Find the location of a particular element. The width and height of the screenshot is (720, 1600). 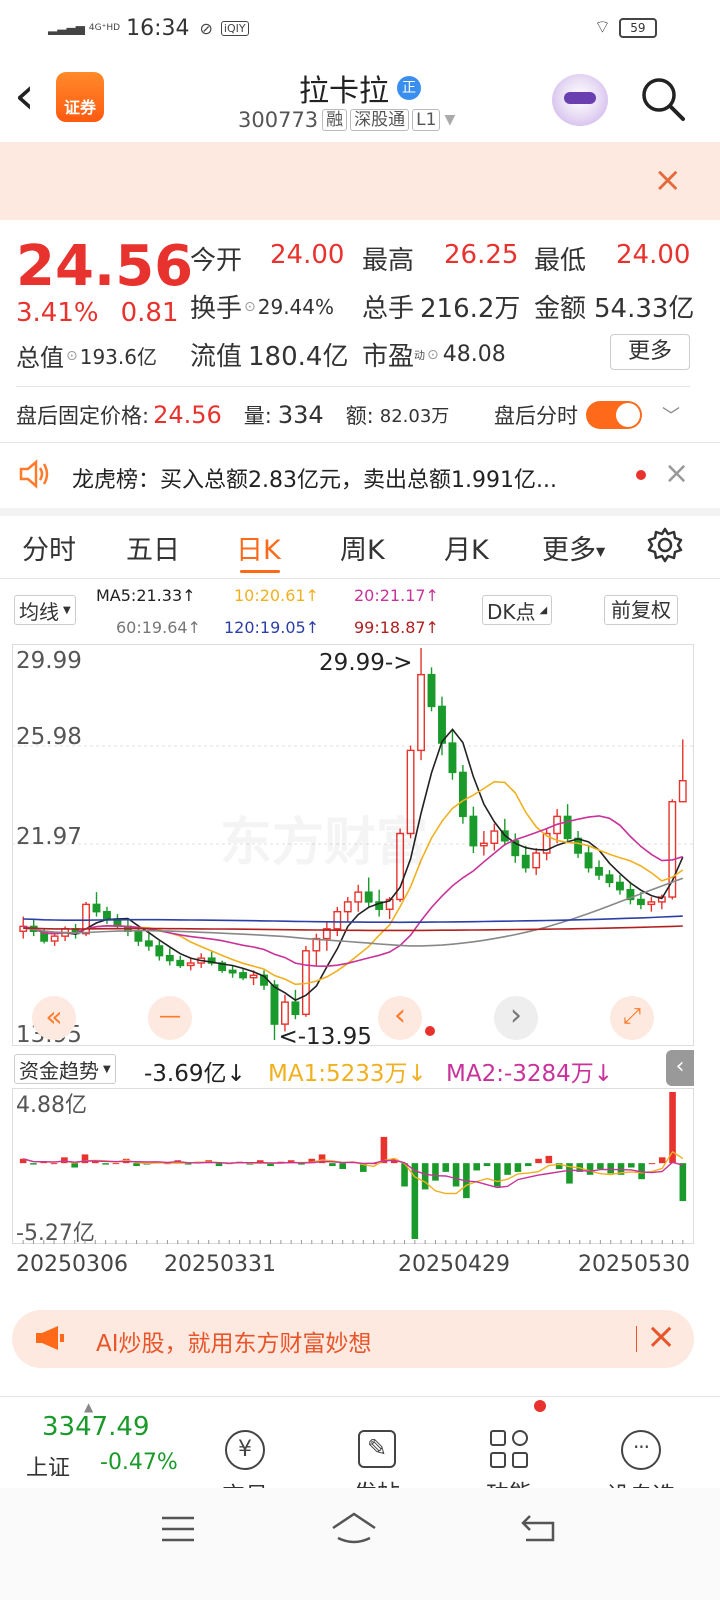

ma-selector: 均线 ▼ is located at coordinates (45, 610).